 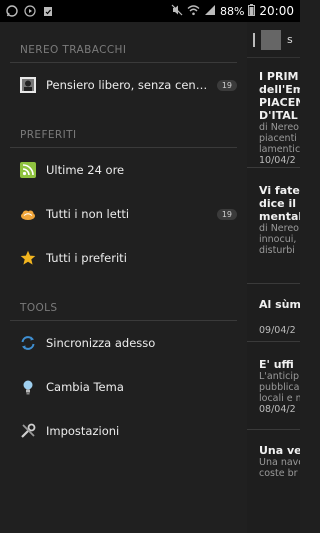 I want to click on article-excerpt: di Nereo piacenti lamentic, so click(x=279, y=138).